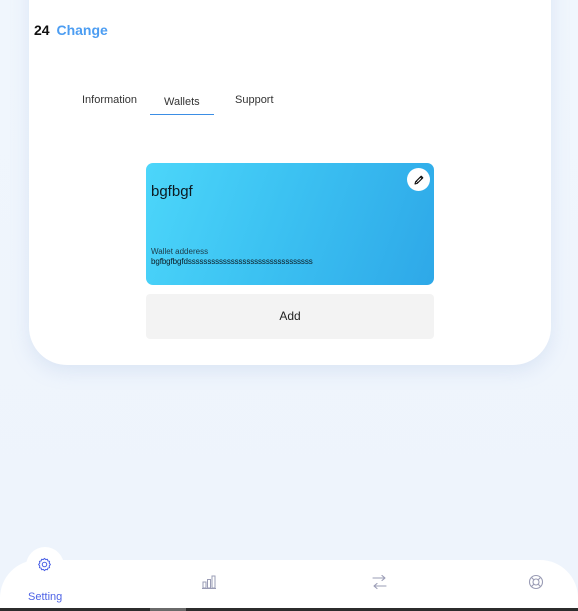 The image size is (578, 611). Describe the element at coordinates (180, 251) in the screenshot. I see `wallet-address-label: Wallet adderess` at that location.